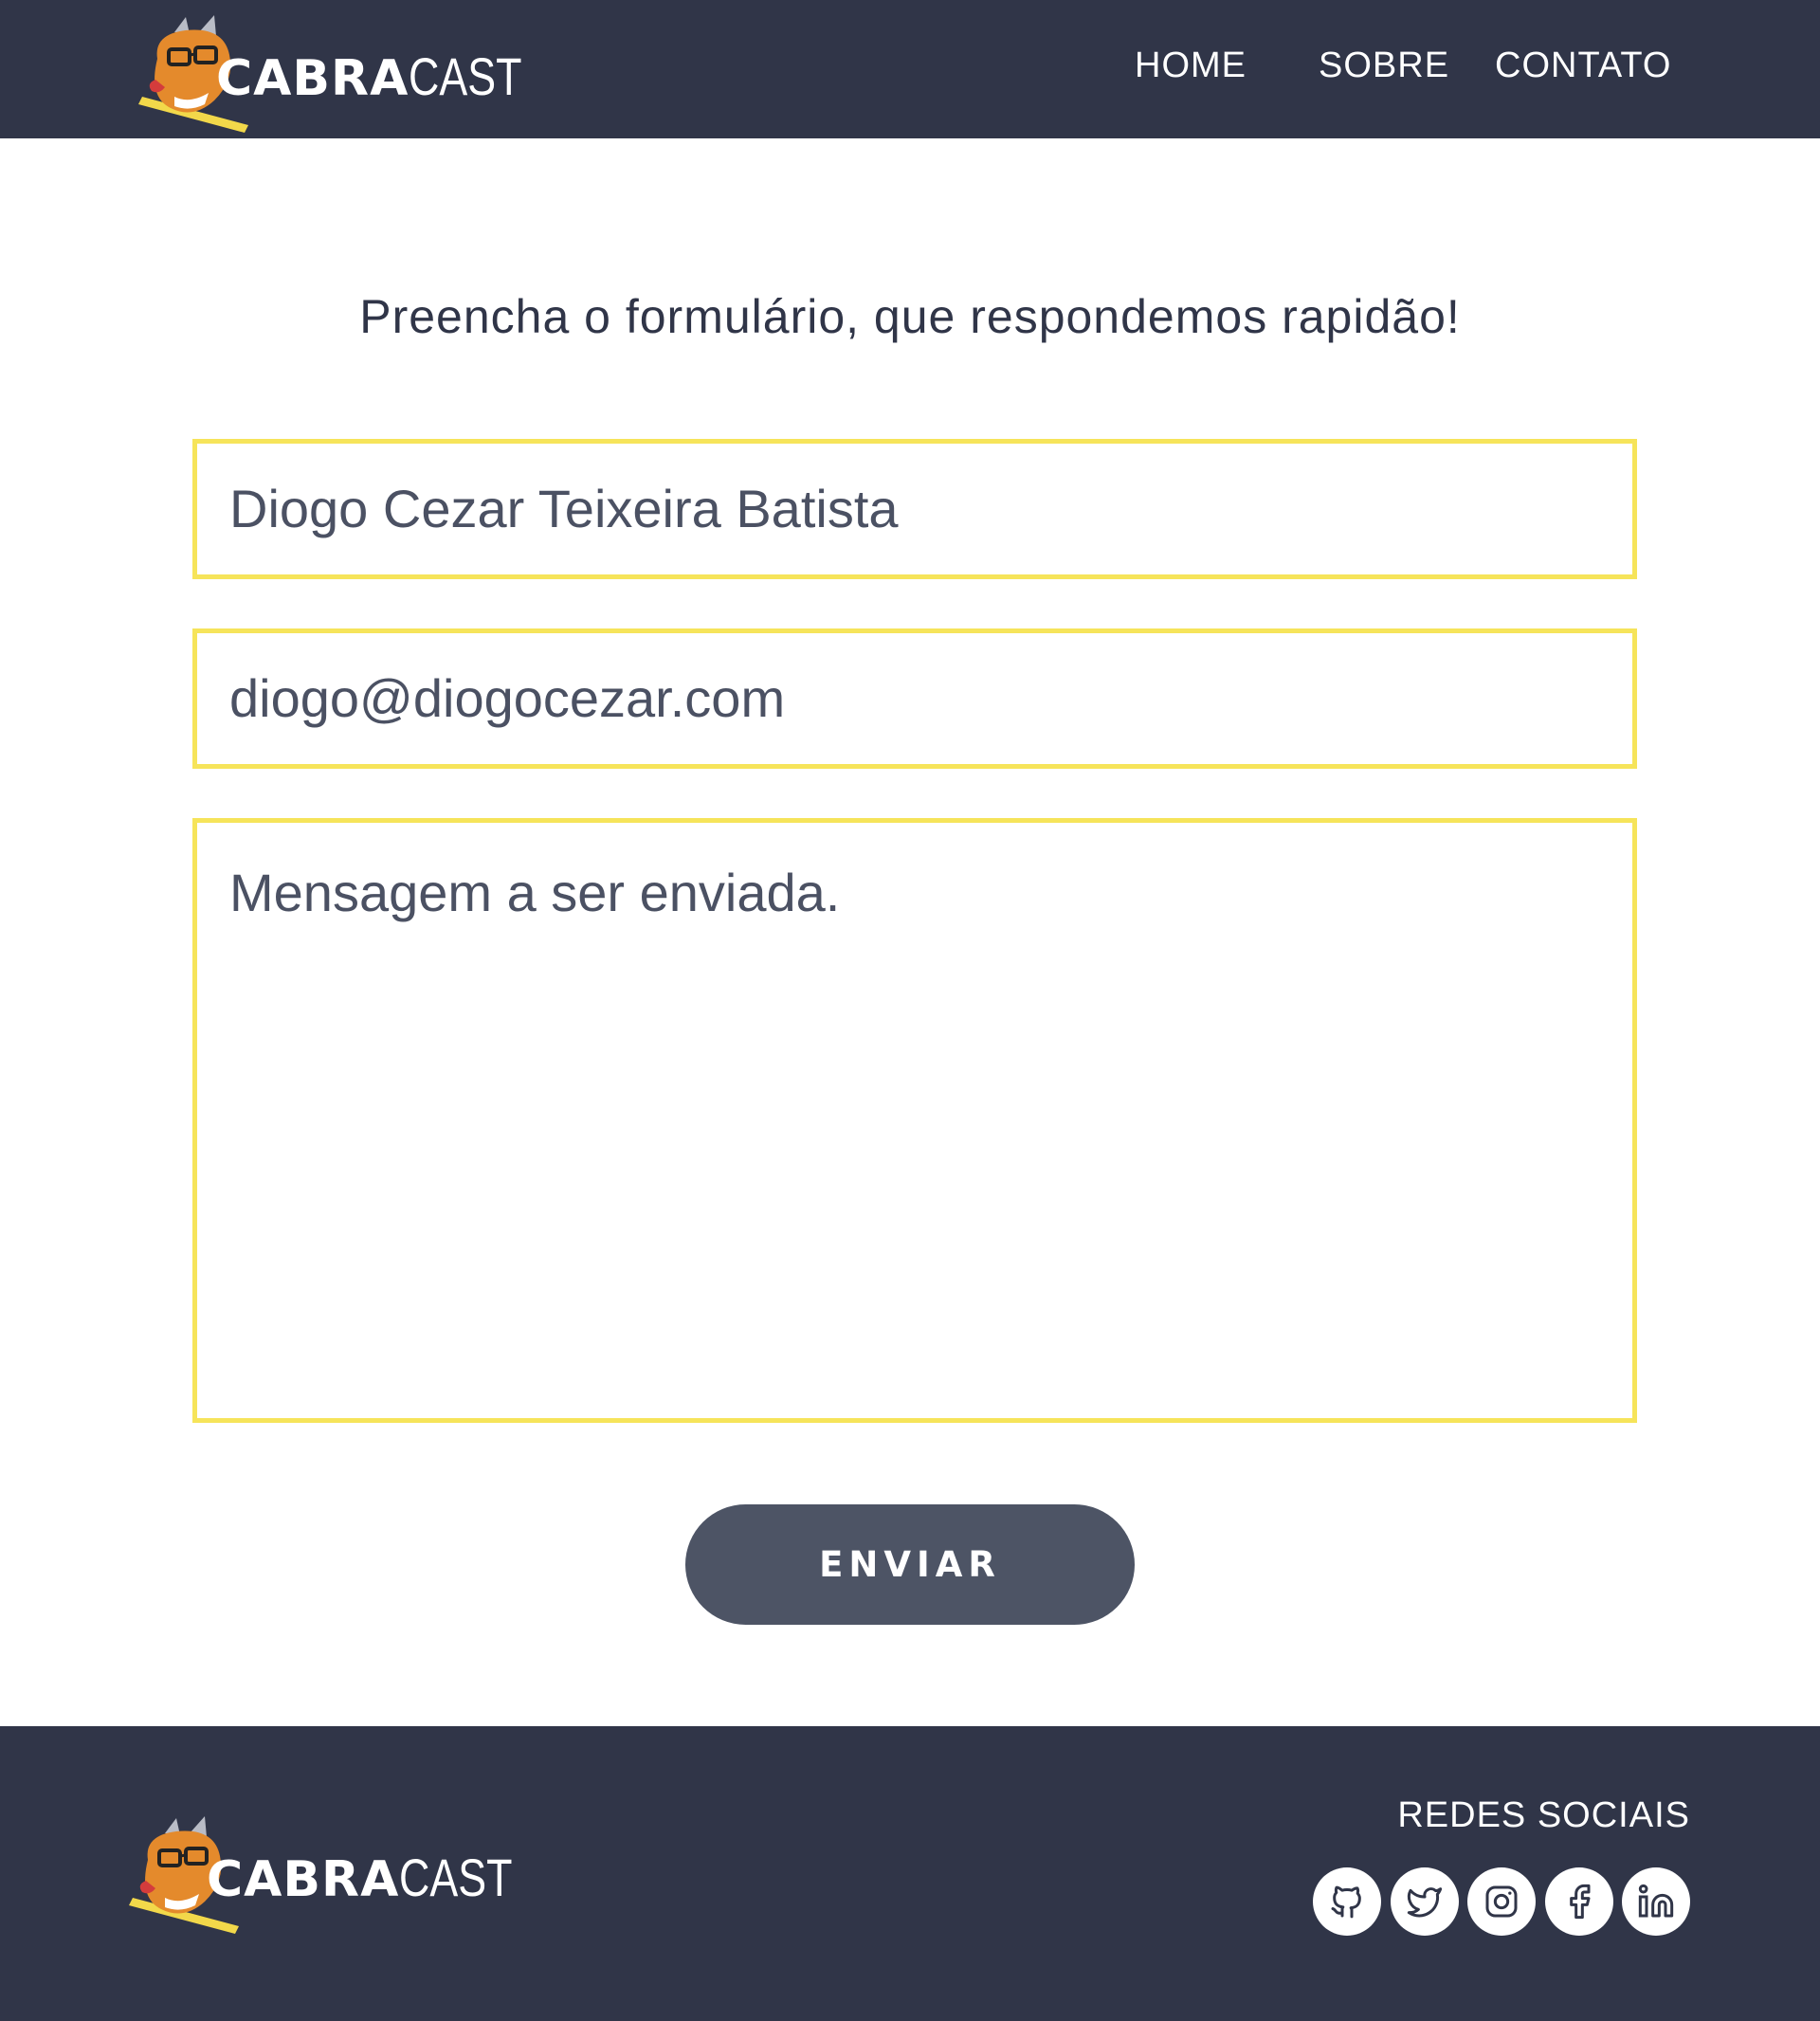 The image size is (1820, 2021). I want to click on footer-brand-logo: CABRACAST, so click(320, 1874).